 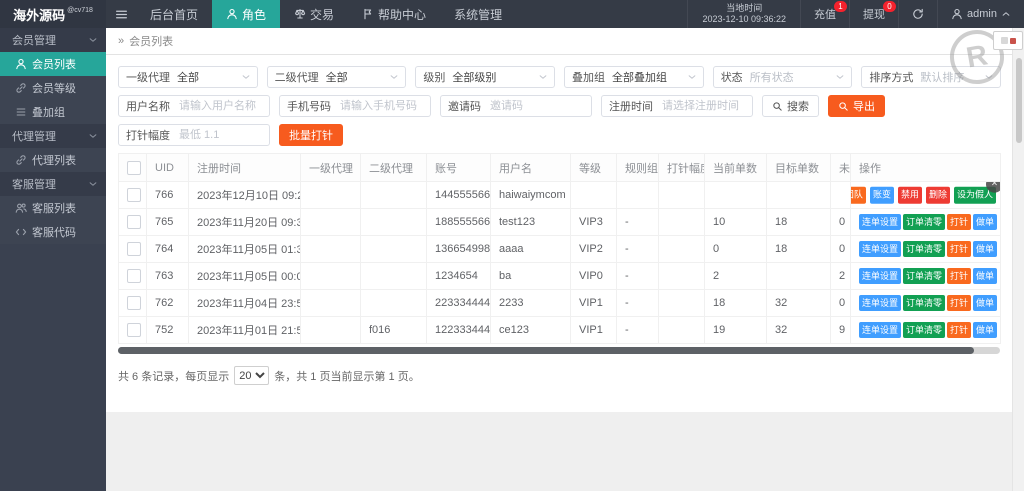 I want to click on refresh-button, so click(x=919, y=14).